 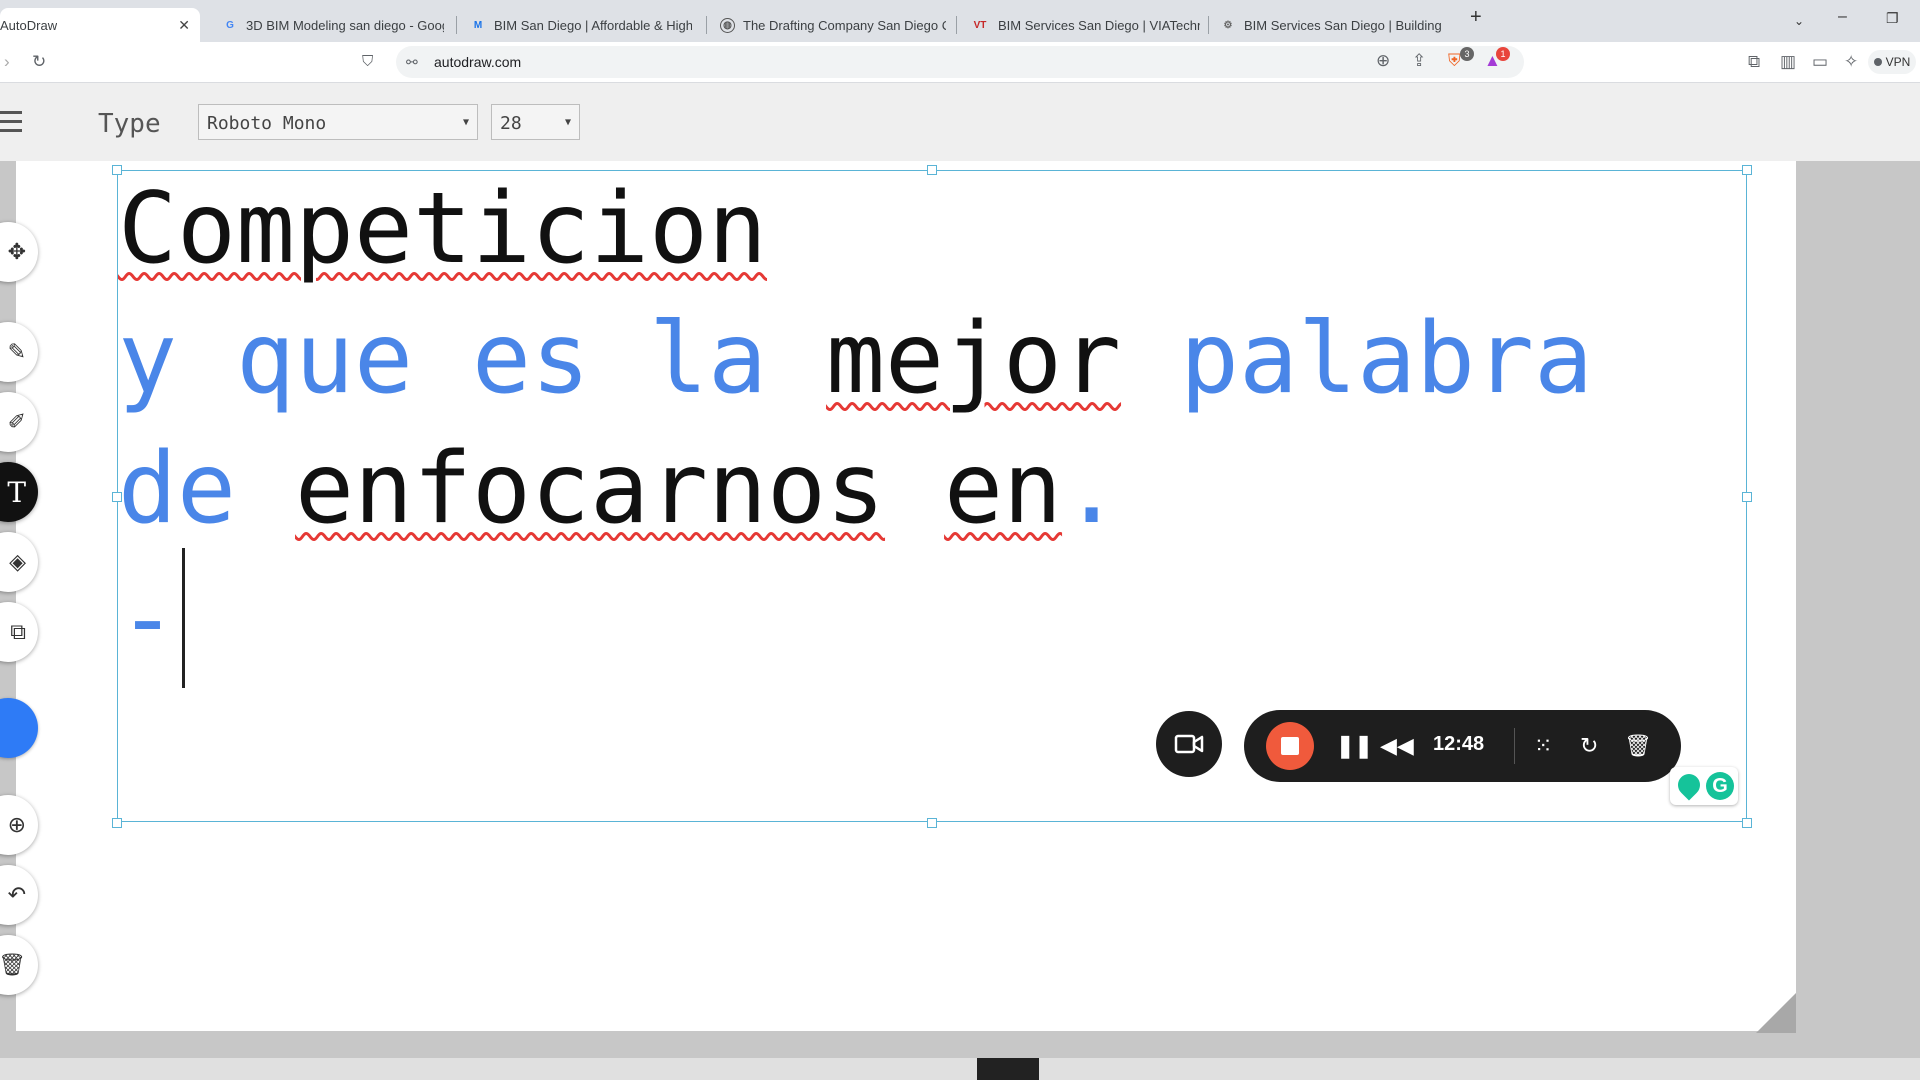 I want to click on vt-logo-icon: VT, so click(x=980, y=25).